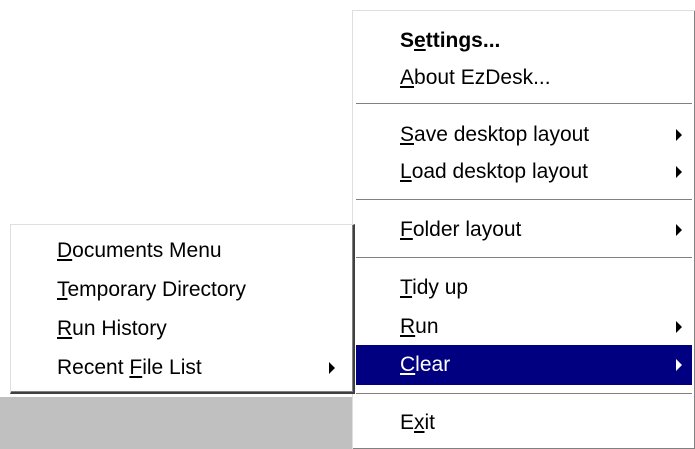 The width and height of the screenshot is (695, 449). I want to click on menu-item-label: Temporary Directory, so click(152, 289).